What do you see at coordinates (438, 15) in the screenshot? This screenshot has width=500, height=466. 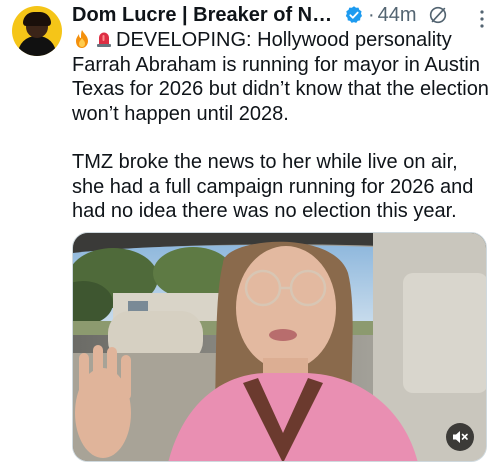 I see `grok-icon` at bounding box center [438, 15].